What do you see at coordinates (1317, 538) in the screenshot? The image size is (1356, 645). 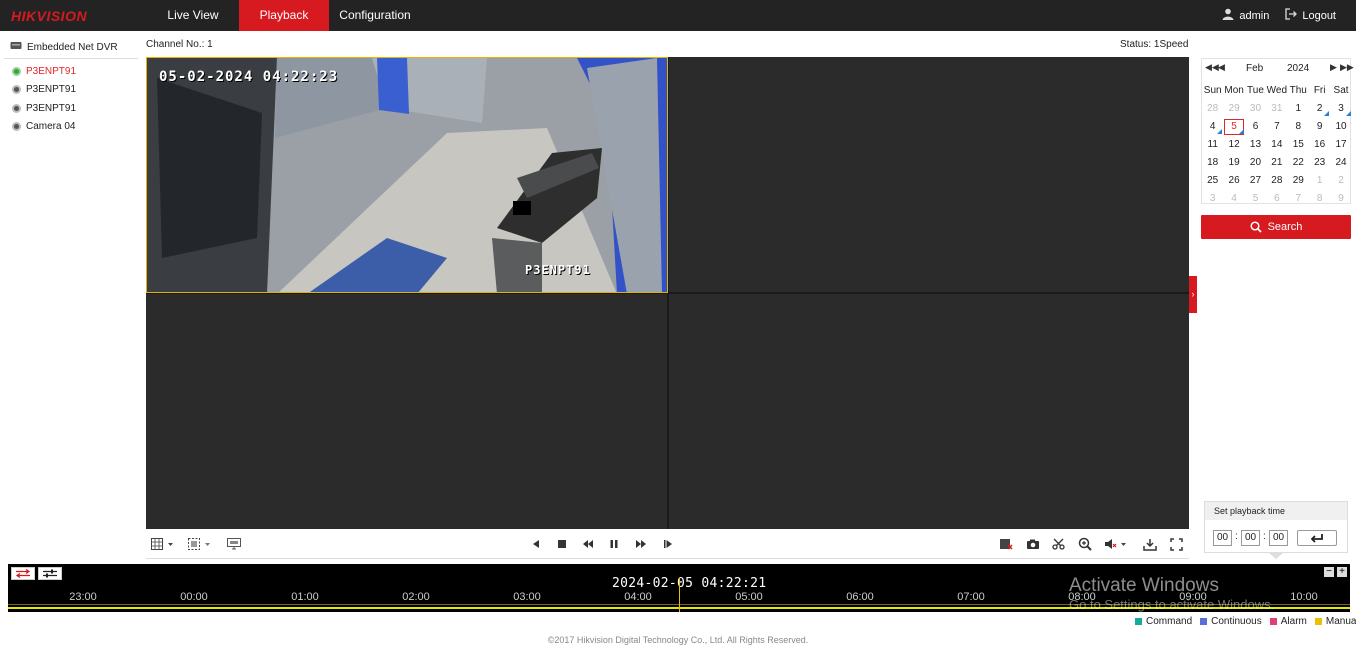 I see `go-to-time-button` at bounding box center [1317, 538].